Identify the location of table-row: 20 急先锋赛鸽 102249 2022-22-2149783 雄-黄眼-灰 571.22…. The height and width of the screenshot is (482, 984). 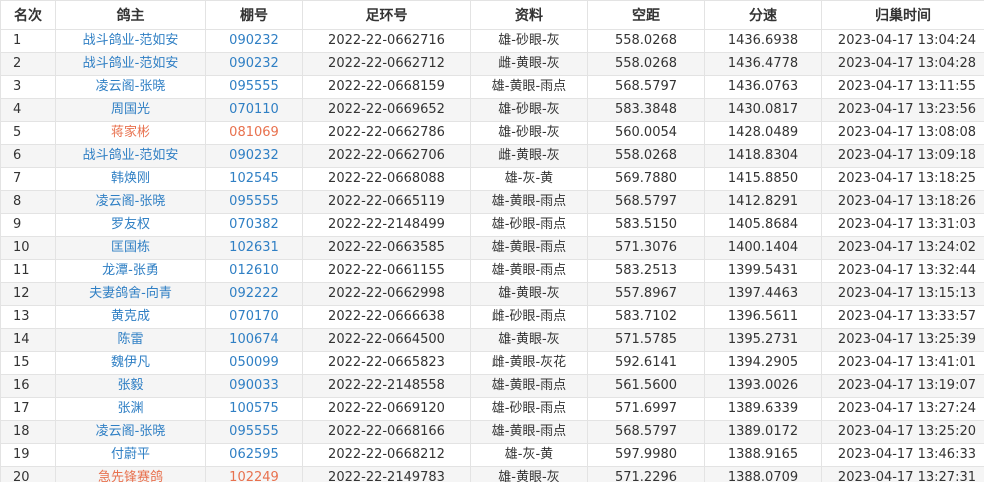
(492, 474).